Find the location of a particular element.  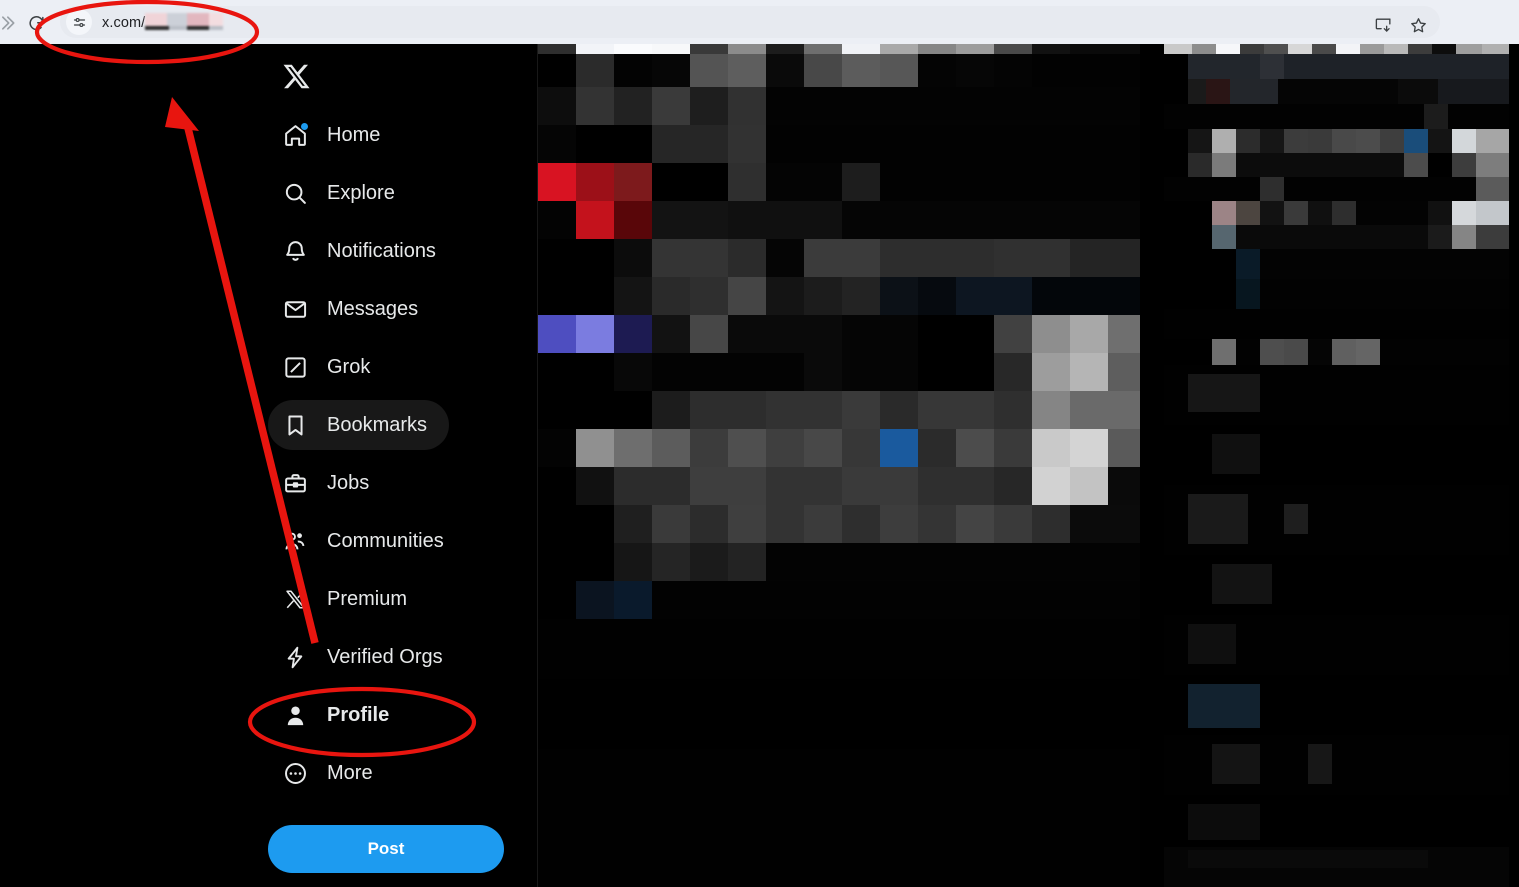

sidebar-item-more: More is located at coordinates (331, 773).